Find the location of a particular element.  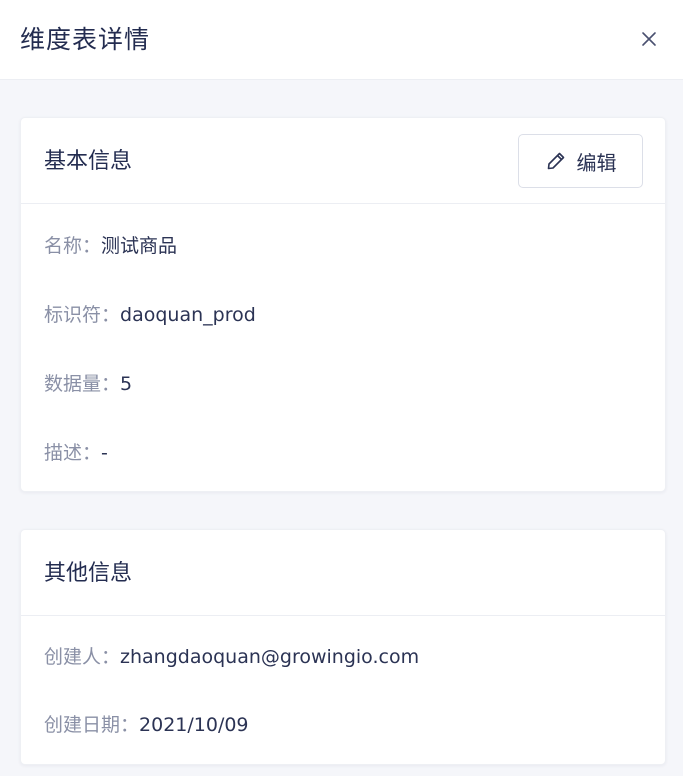

drawer-title: 维度表详情 is located at coordinates (85, 39).